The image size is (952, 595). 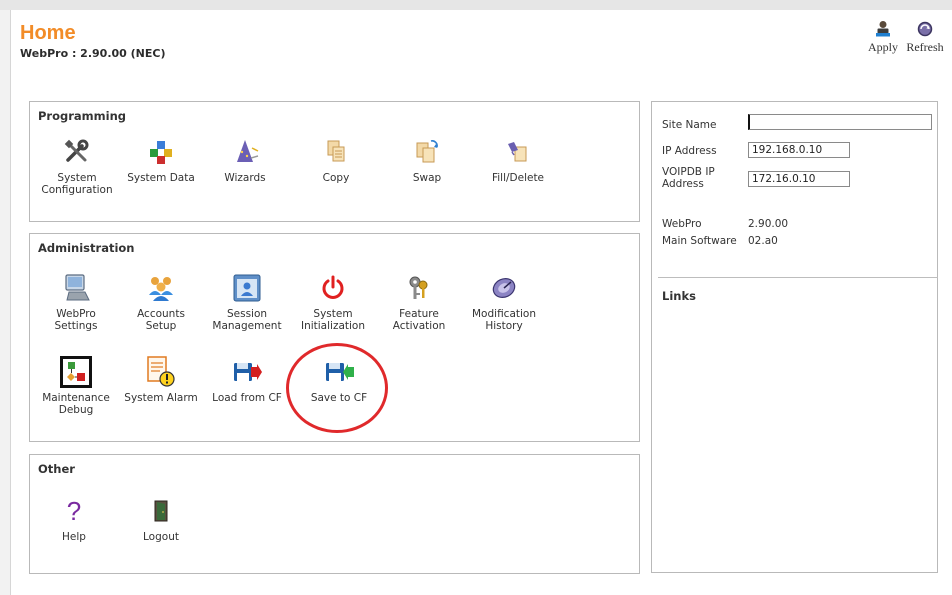 What do you see at coordinates (76, 150) in the screenshot?
I see `tools-icon` at bounding box center [76, 150].